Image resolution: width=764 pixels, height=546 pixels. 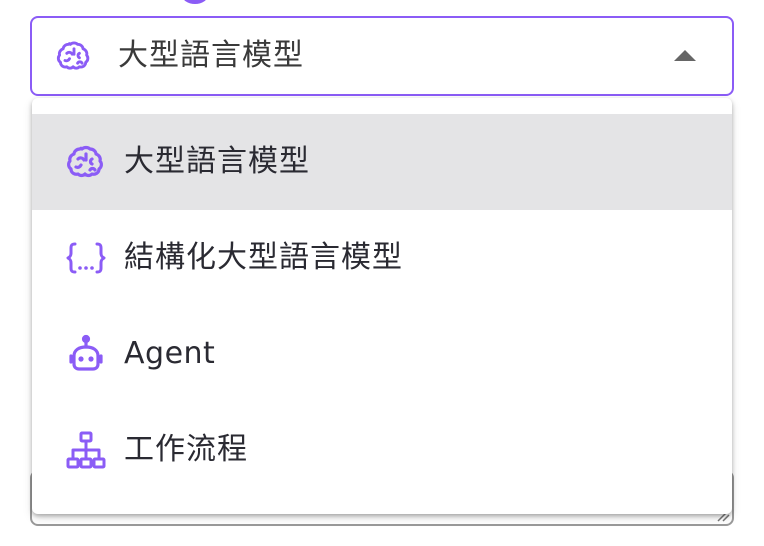 I want to click on menu-item-label: Agent, so click(x=170, y=353).